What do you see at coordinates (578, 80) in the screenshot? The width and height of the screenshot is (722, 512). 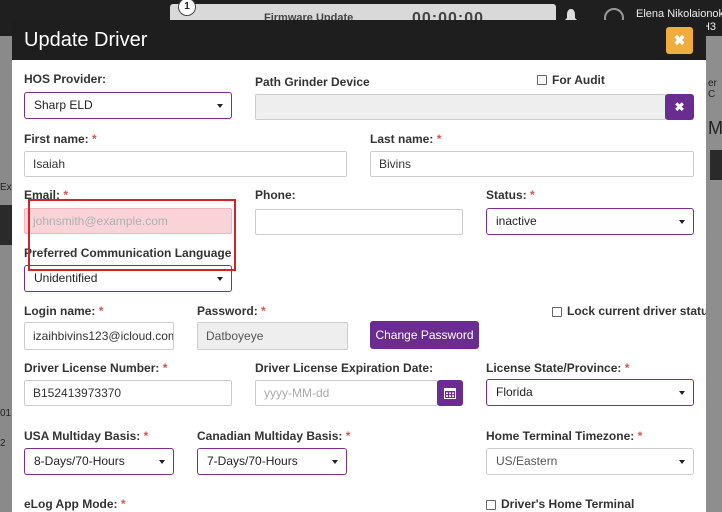 I see `for-audit-label: For Audit` at bounding box center [578, 80].